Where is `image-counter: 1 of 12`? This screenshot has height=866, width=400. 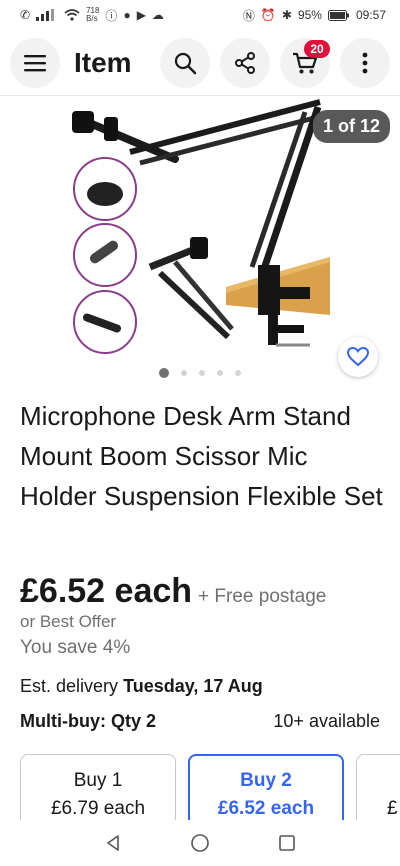 image-counter: 1 of 12 is located at coordinates (351, 126).